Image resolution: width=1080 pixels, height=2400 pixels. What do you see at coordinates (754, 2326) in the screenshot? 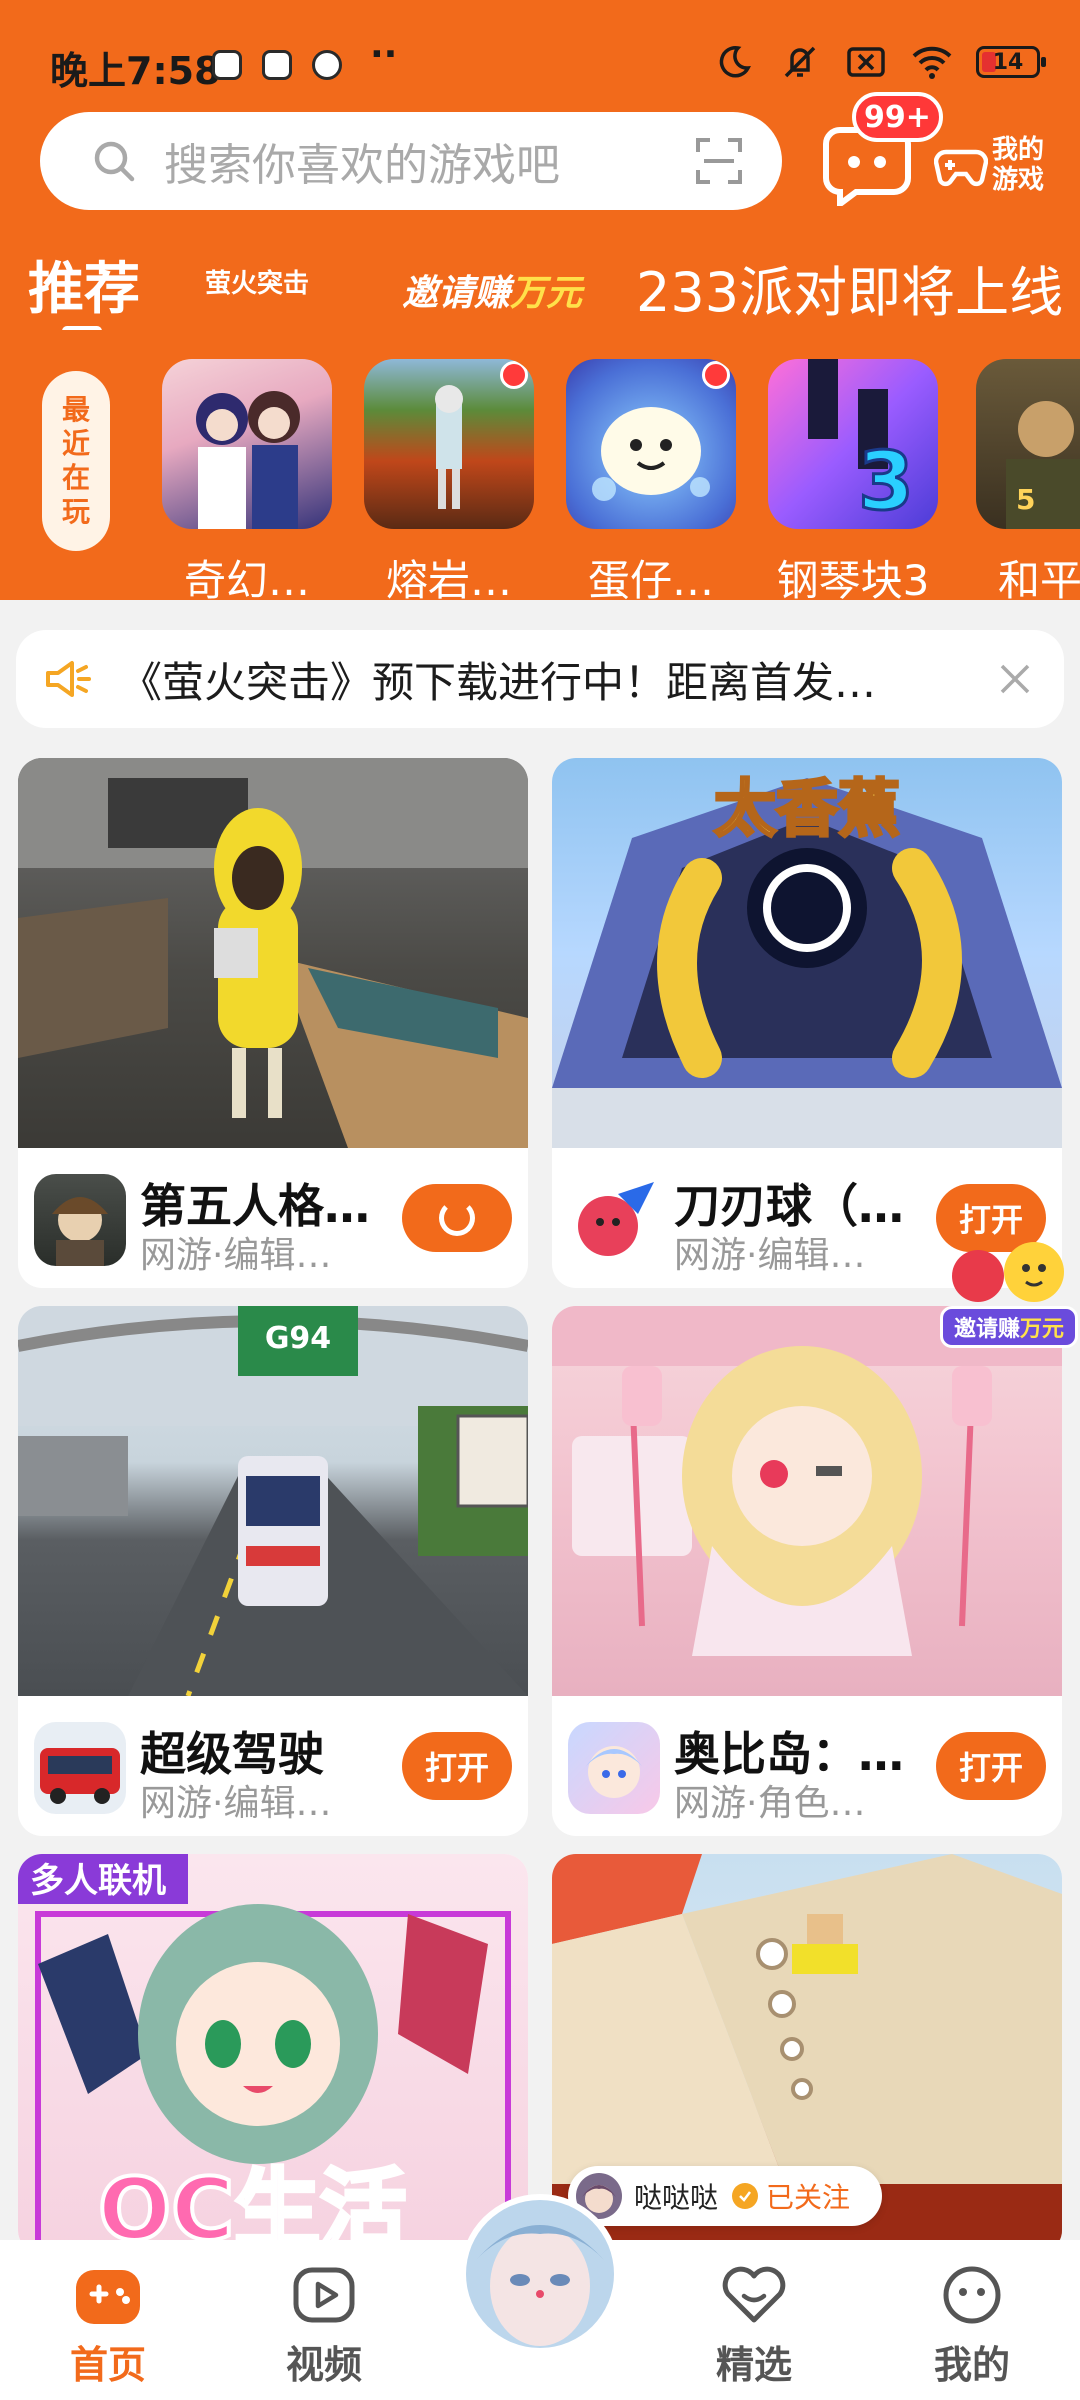
I see `nav-featured: 精选` at bounding box center [754, 2326].